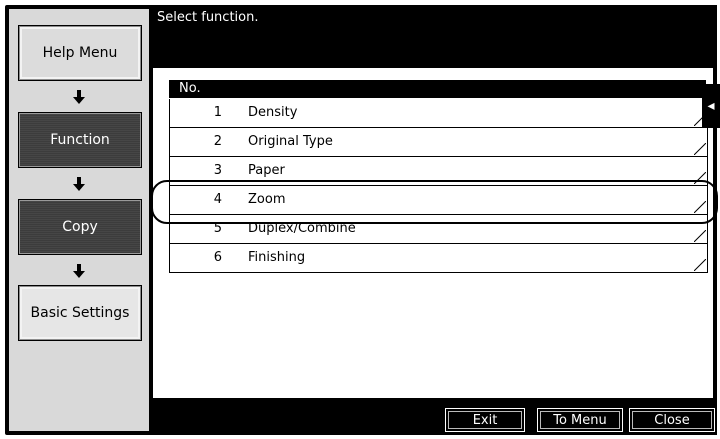 This screenshot has width=720, height=439. I want to click on basic-settings-button: Basic Settings, so click(80, 313).